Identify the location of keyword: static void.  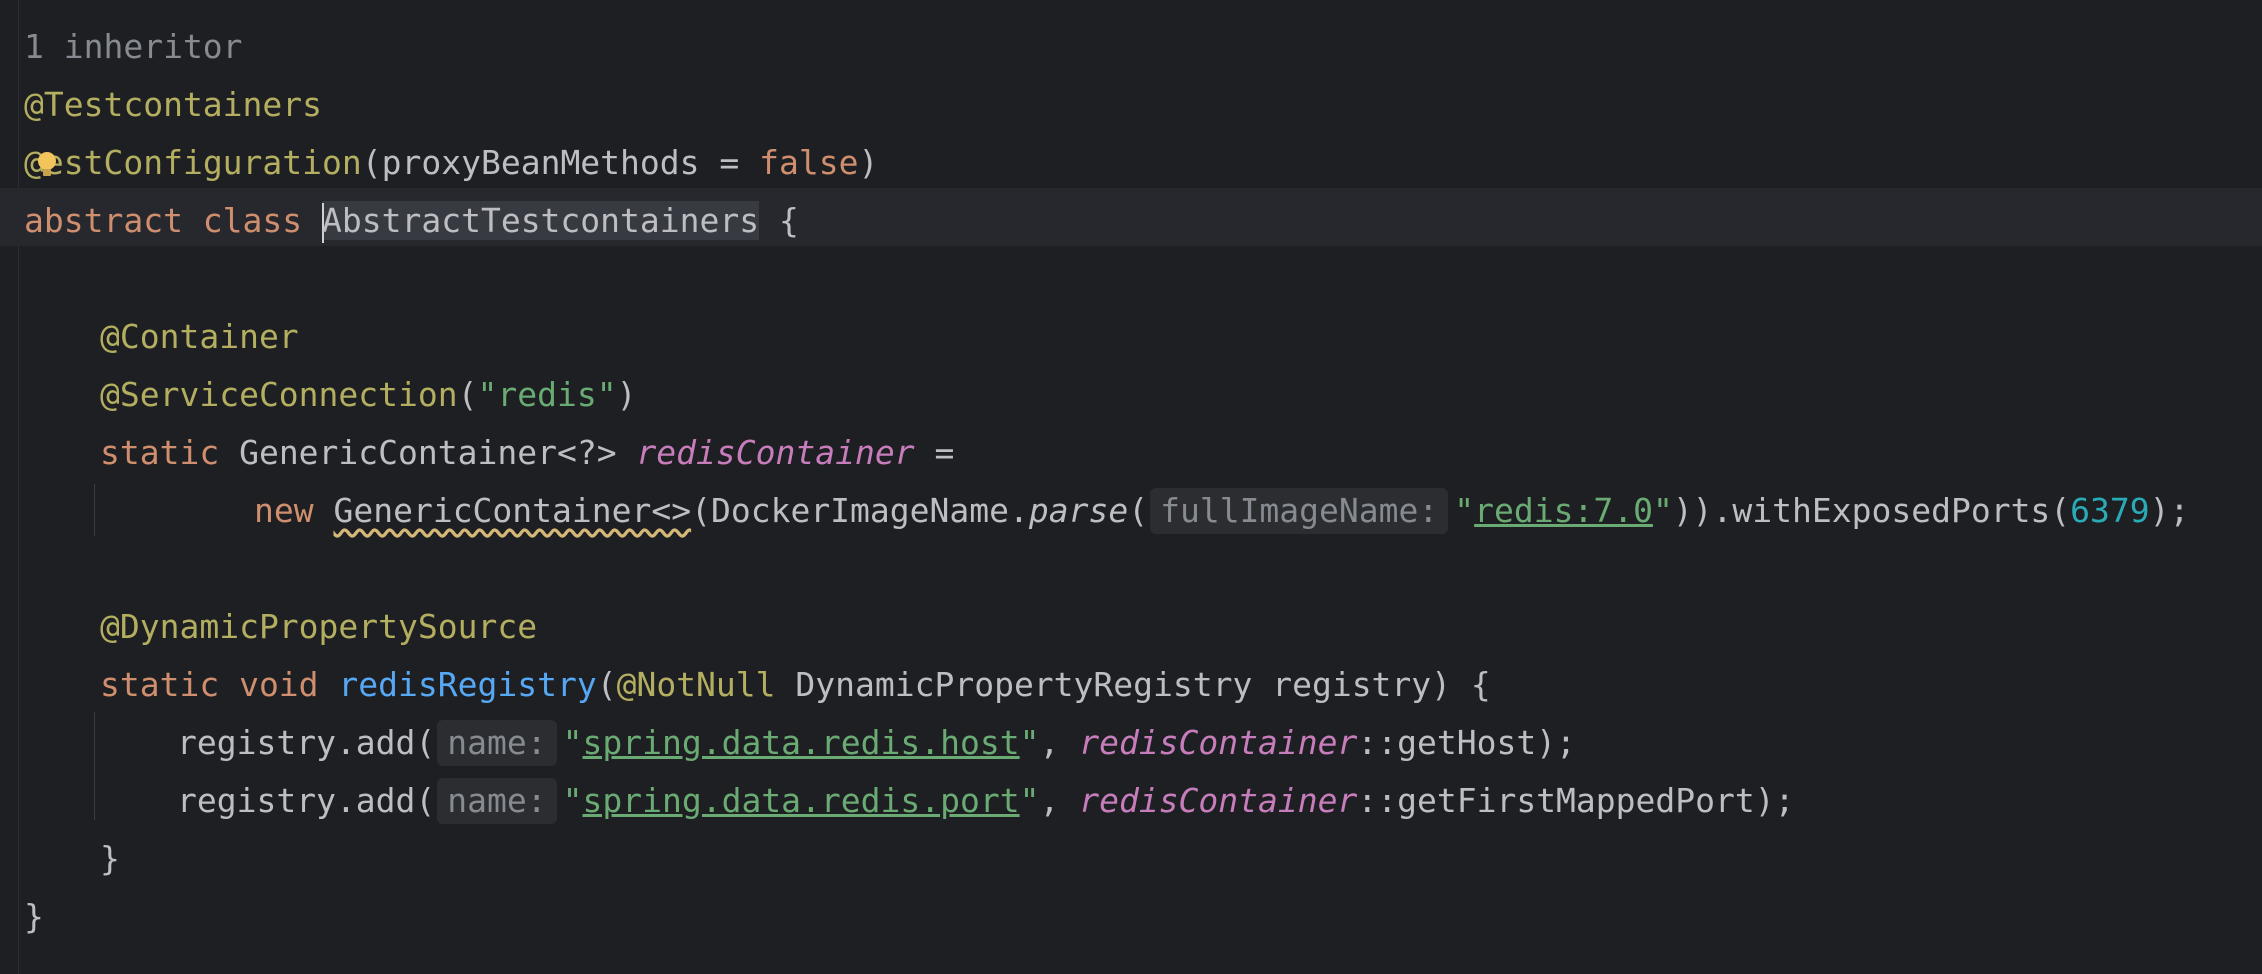
(219, 684).